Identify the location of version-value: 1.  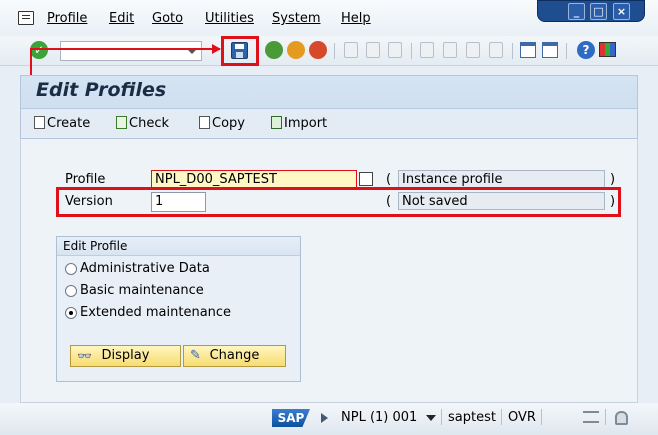
(159, 201).